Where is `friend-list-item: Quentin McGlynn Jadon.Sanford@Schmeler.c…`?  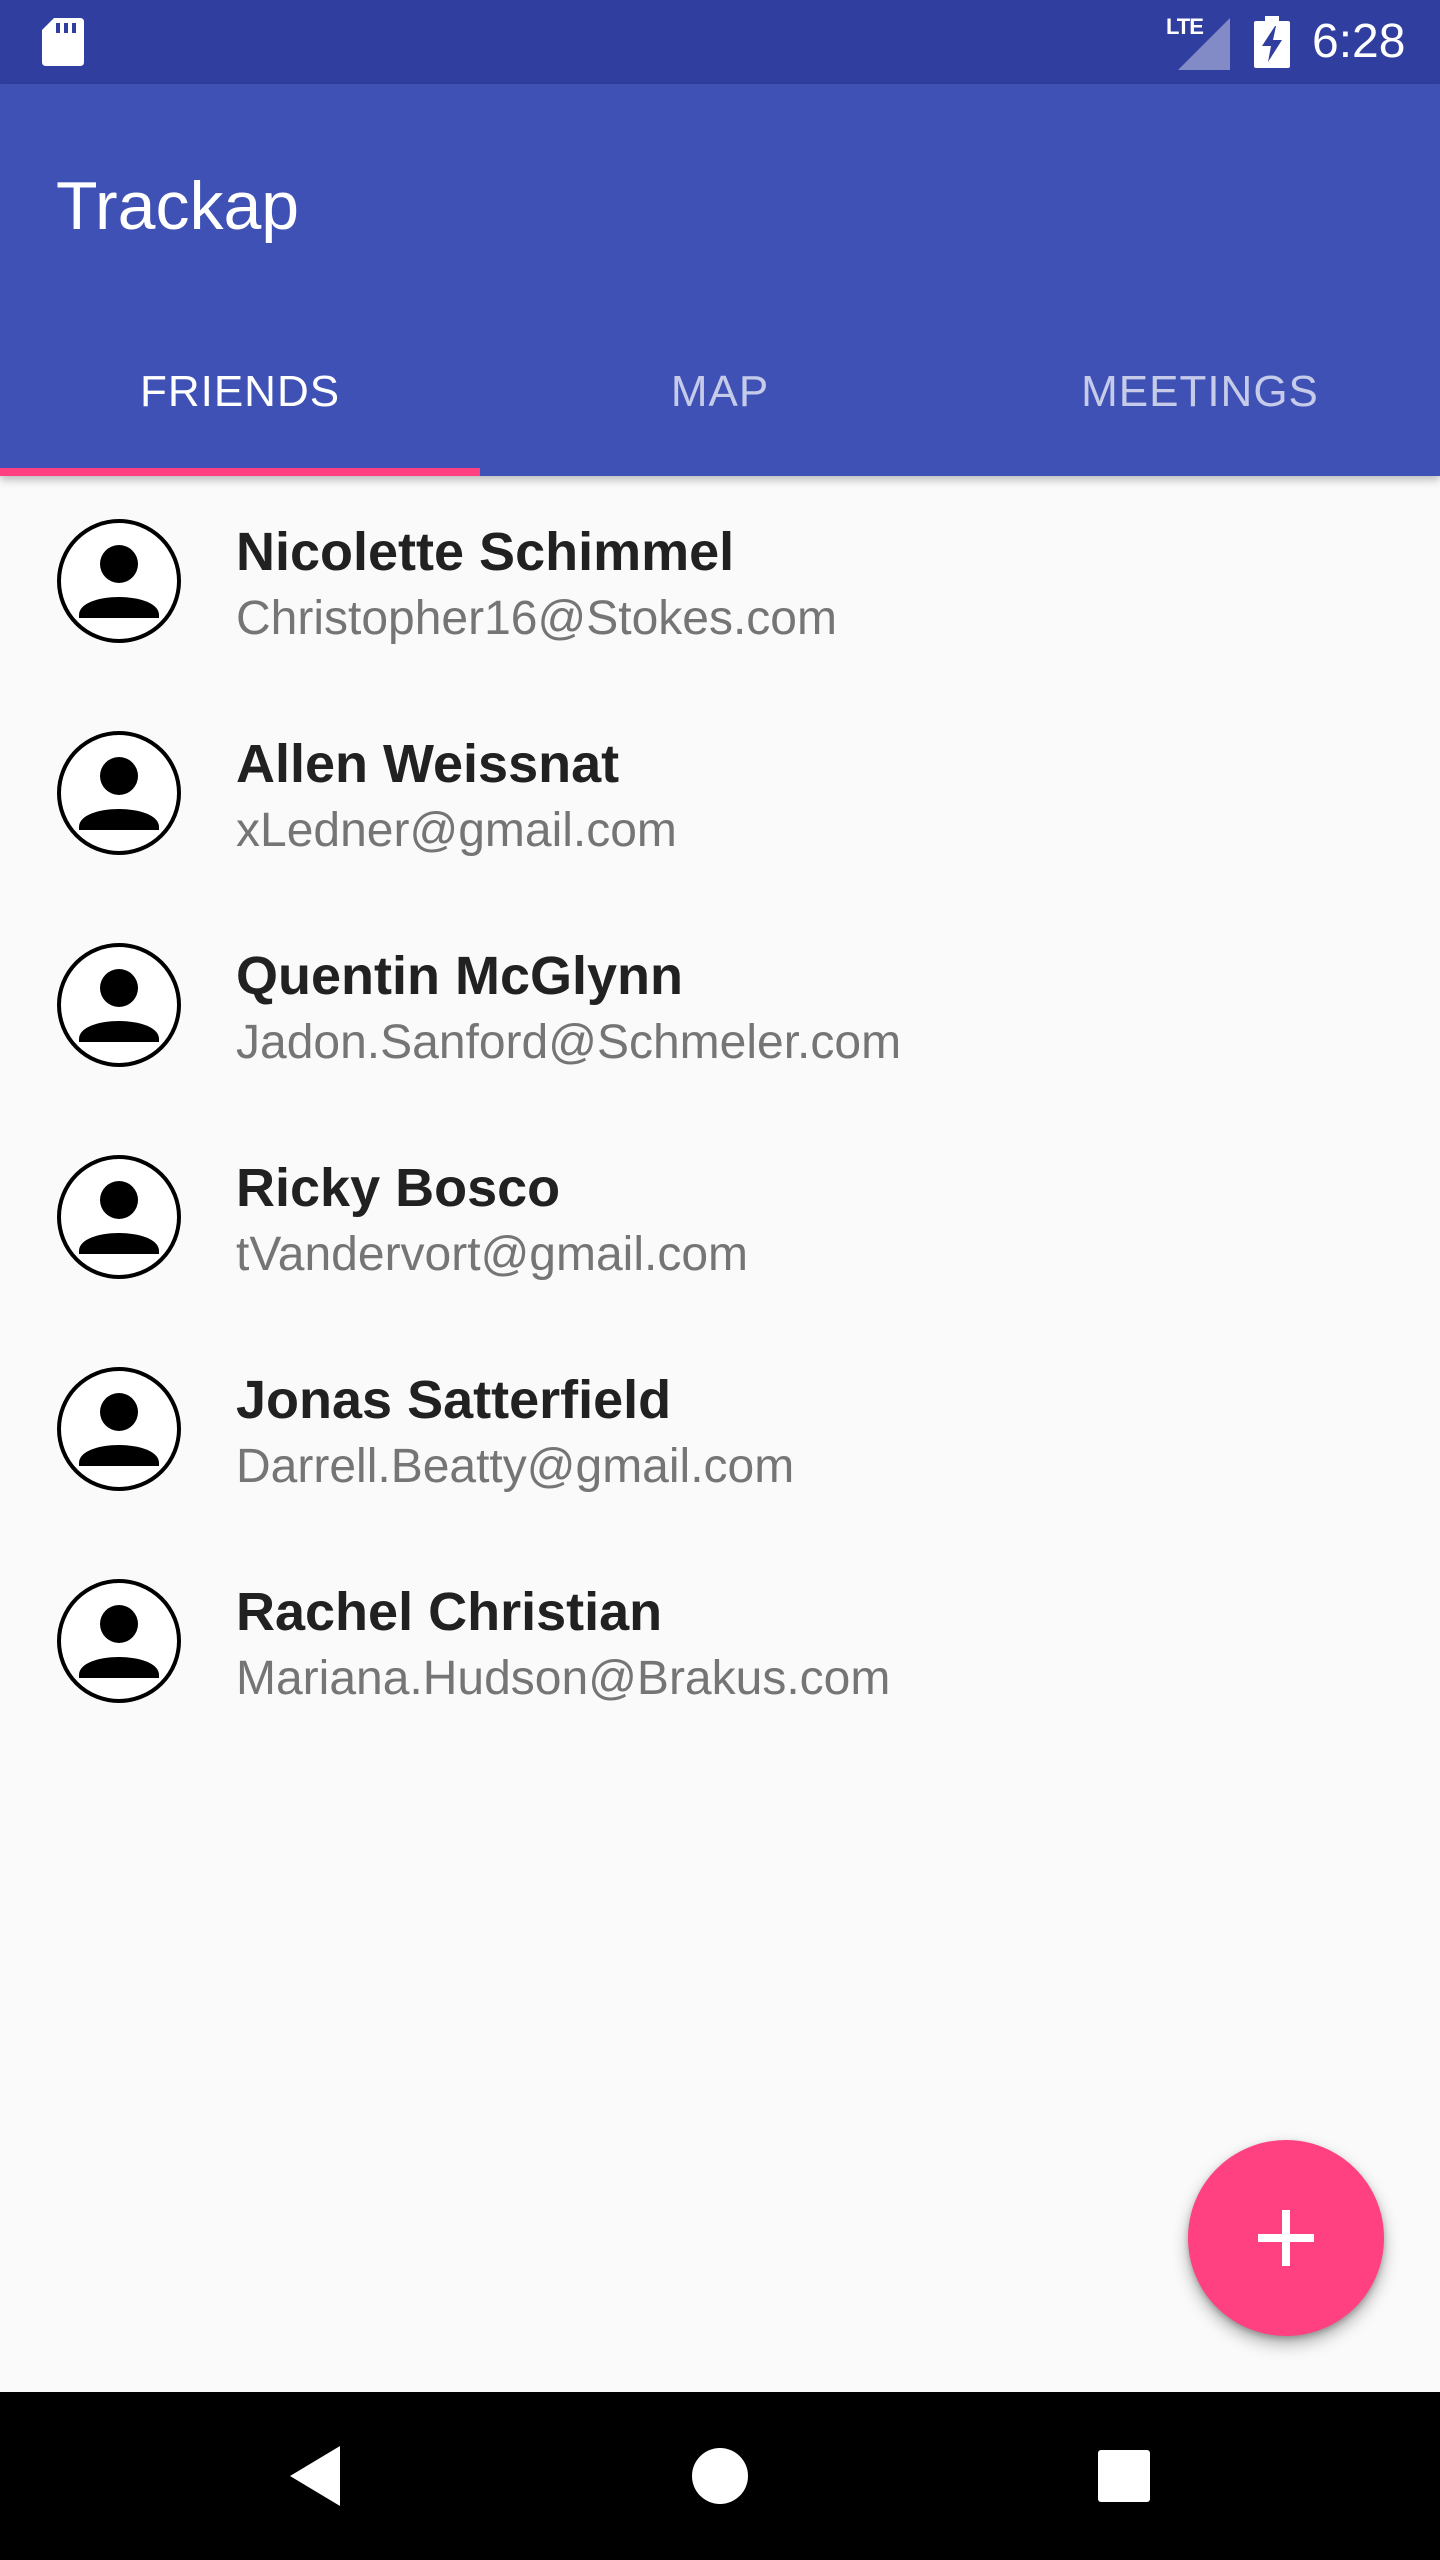
friend-list-item: Quentin McGlynn Jadon.Sanford@Schmeler.c… is located at coordinates (720, 1006).